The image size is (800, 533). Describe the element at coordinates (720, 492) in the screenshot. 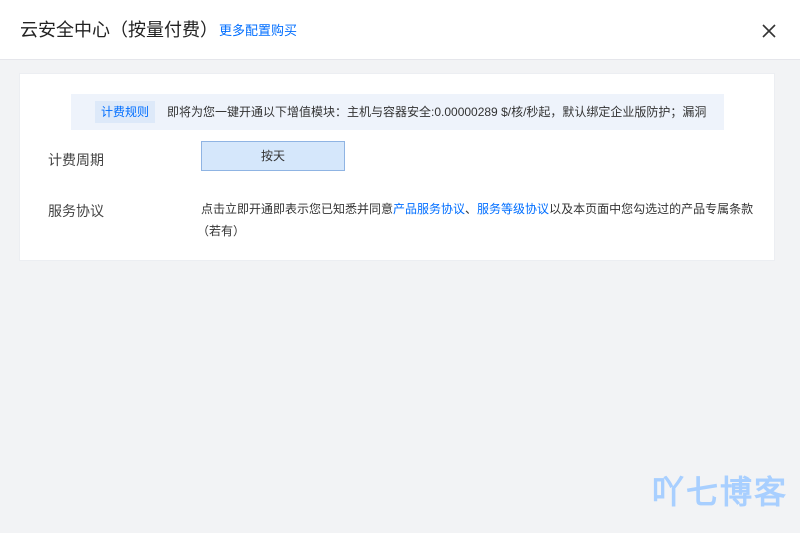

I see `watermark-logo: 吖七博客` at that location.